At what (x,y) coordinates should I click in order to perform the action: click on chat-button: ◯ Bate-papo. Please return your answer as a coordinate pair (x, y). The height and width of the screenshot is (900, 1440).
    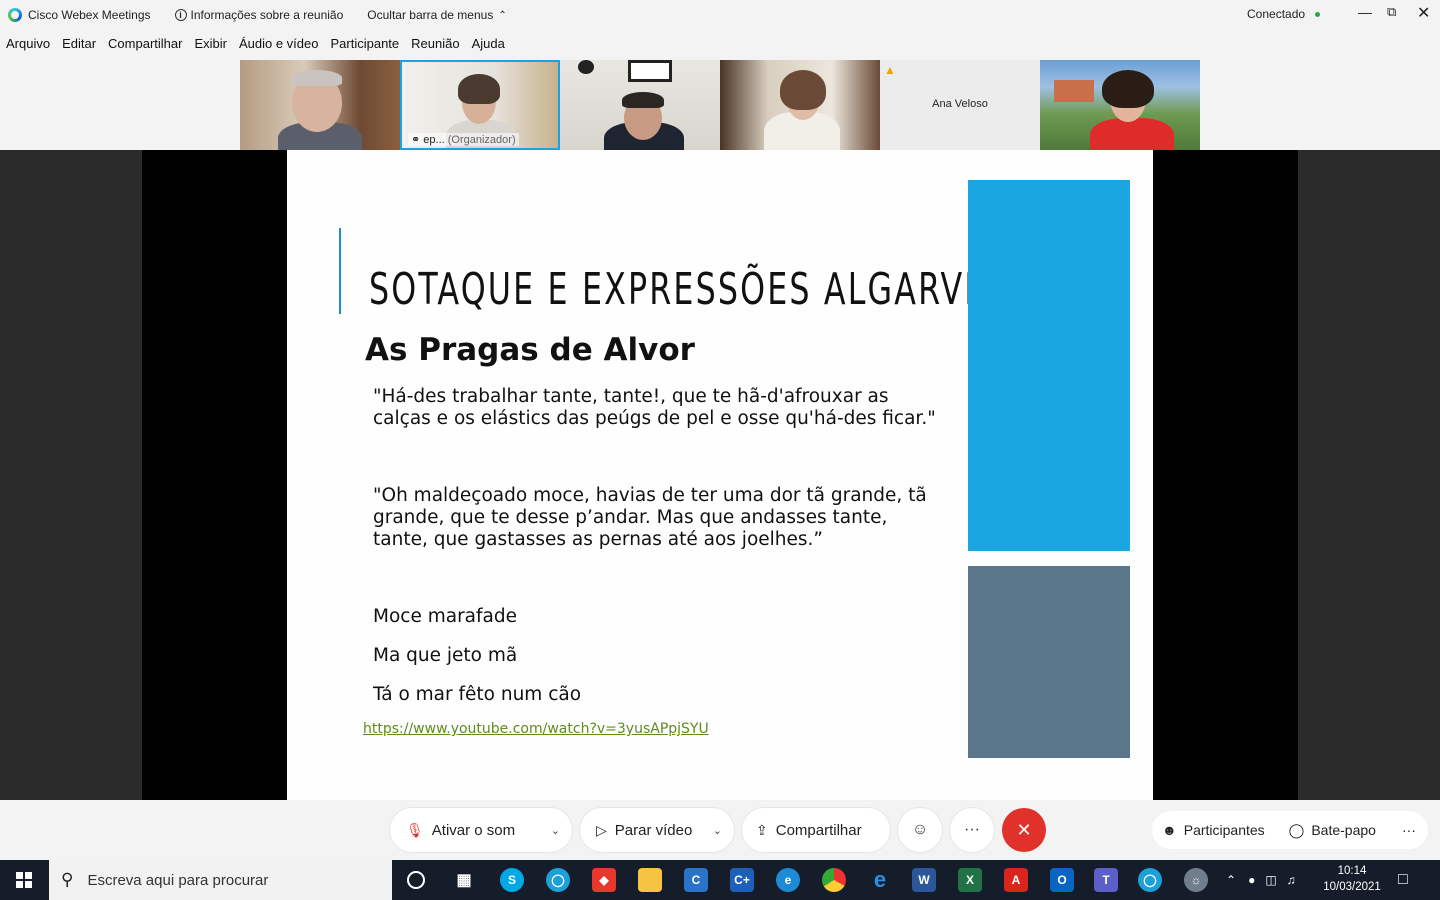
    Looking at the image, I should click on (1332, 830).